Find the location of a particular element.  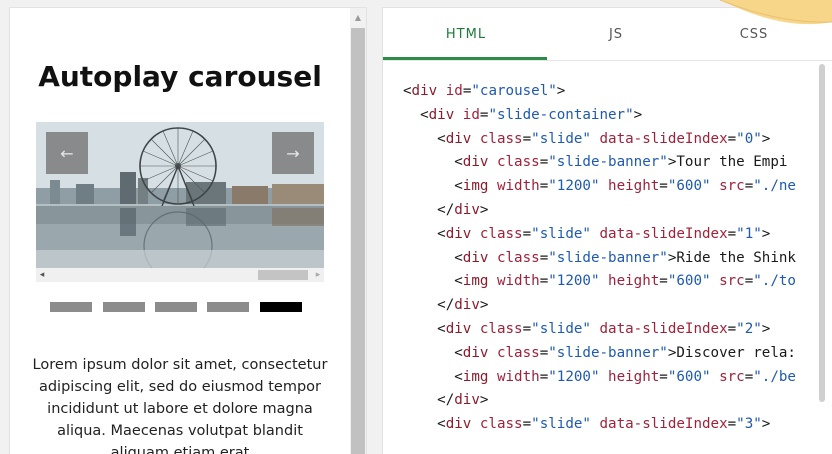

page-title: Autoplay carousel is located at coordinates (180, 76).